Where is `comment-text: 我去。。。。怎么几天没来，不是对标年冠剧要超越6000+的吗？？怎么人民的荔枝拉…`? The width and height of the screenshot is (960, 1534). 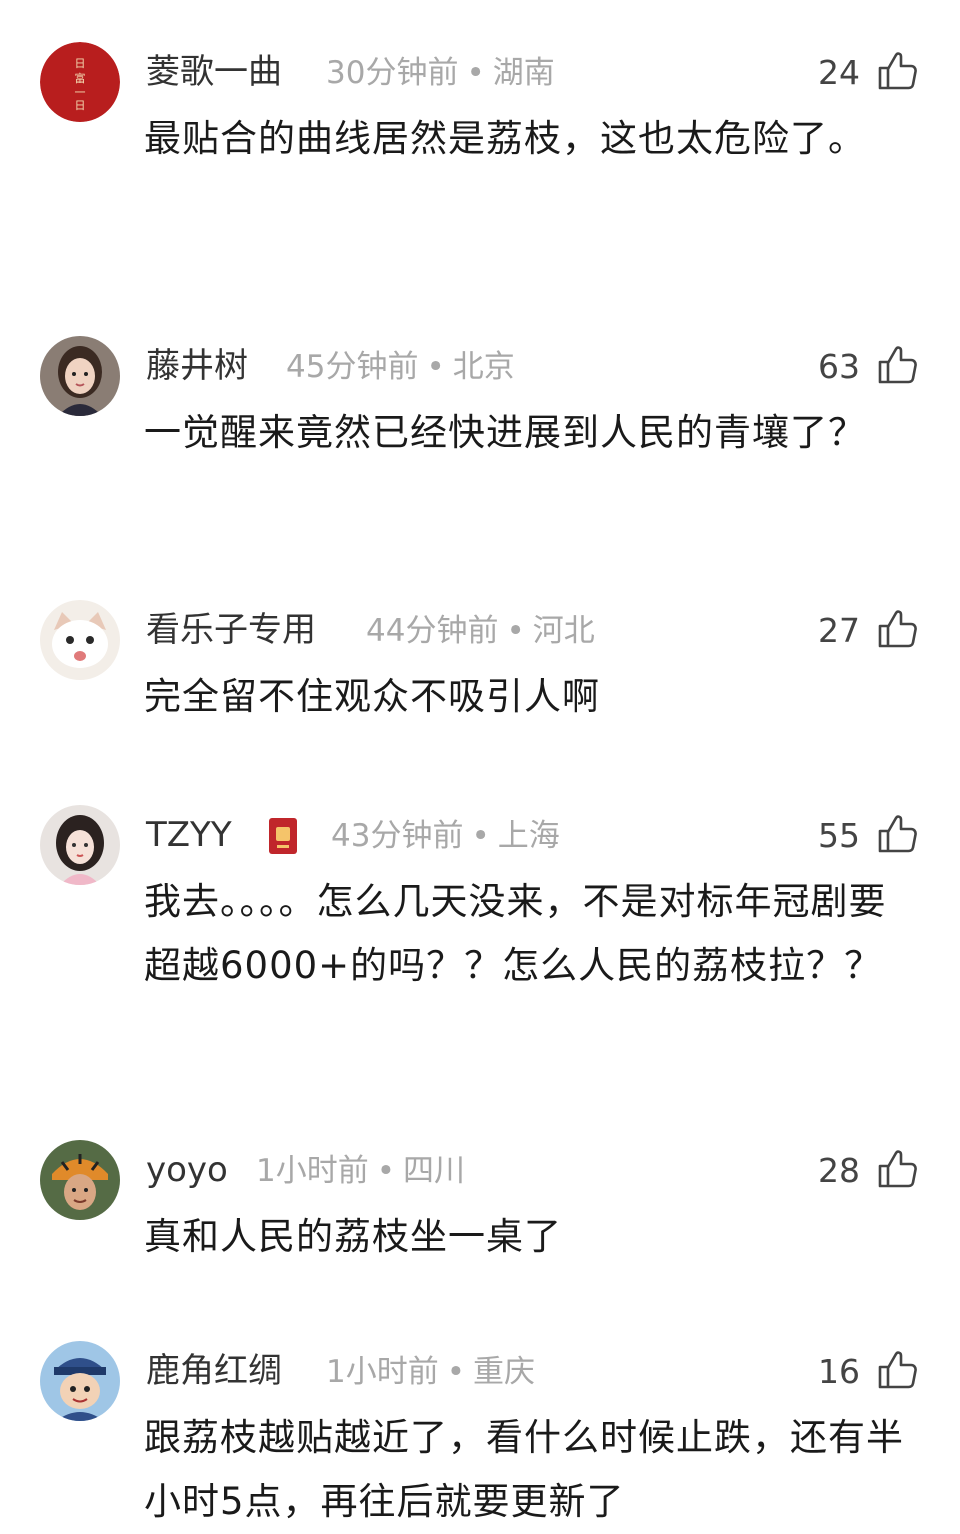
comment-text: 我去。。。。怎么几天没来，不是对标年冠剧要超越6000+的吗？？怎么人民的荔枝拉… is located at coordinates (515, 933).